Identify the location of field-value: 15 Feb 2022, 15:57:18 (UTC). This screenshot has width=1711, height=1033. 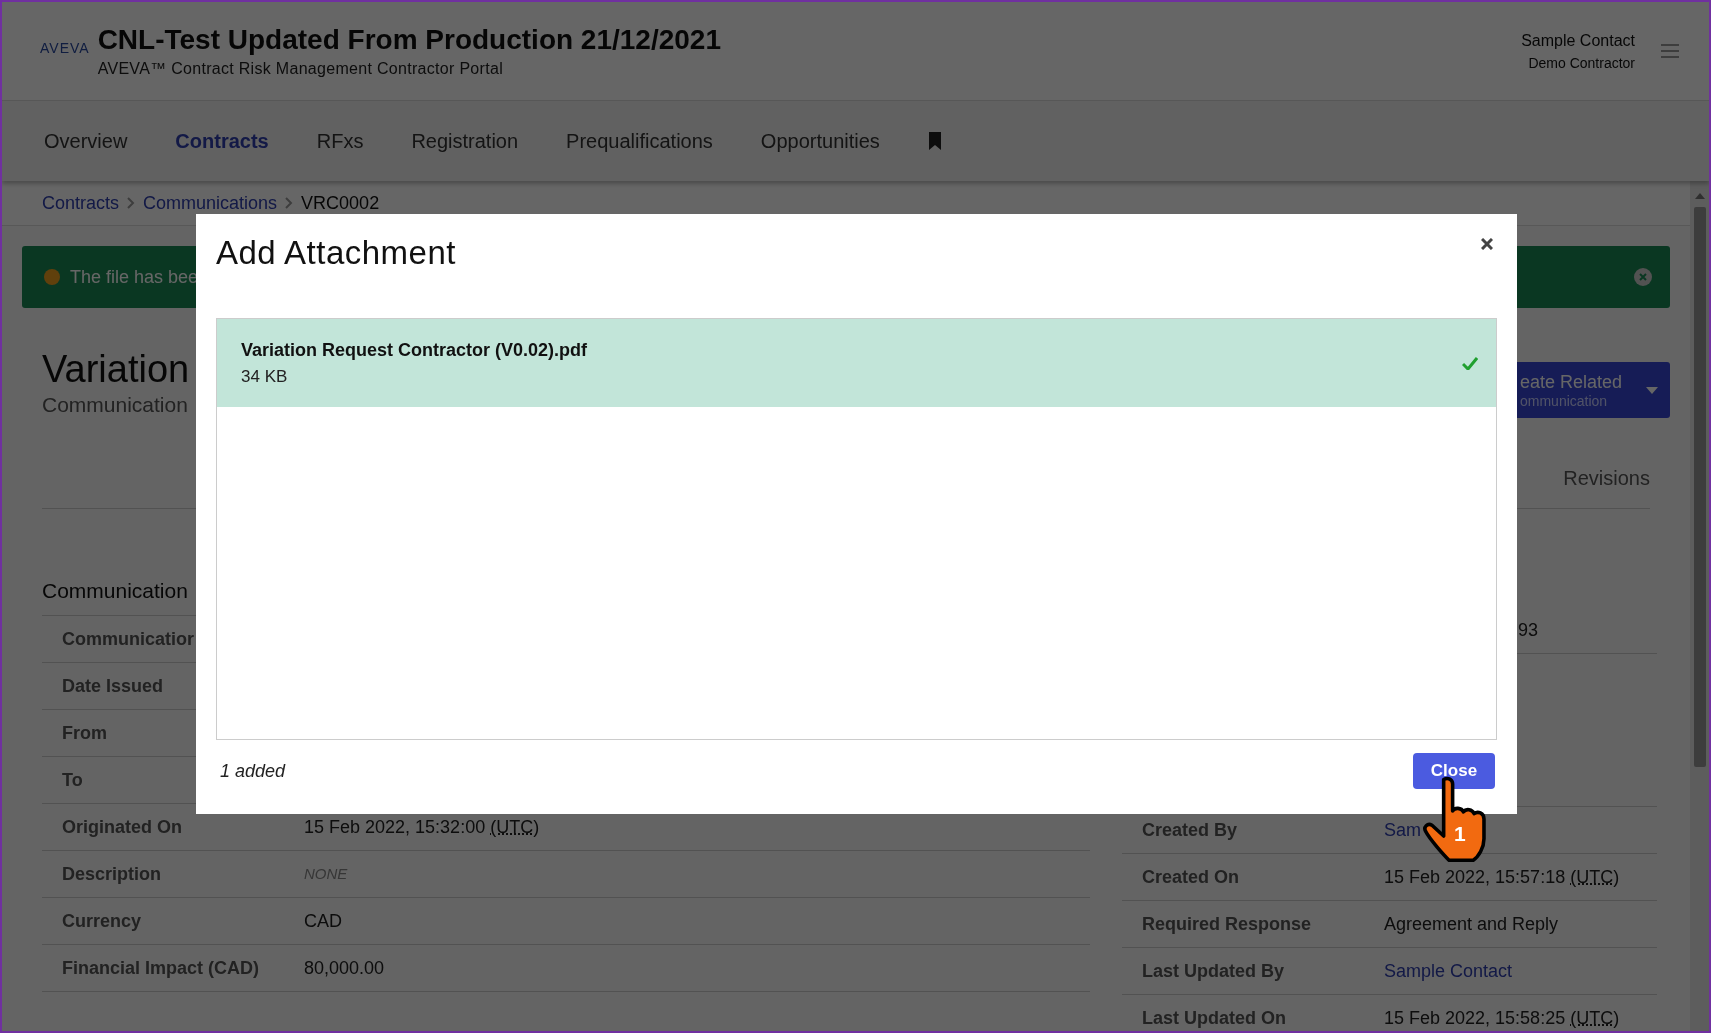
(1502, 877).